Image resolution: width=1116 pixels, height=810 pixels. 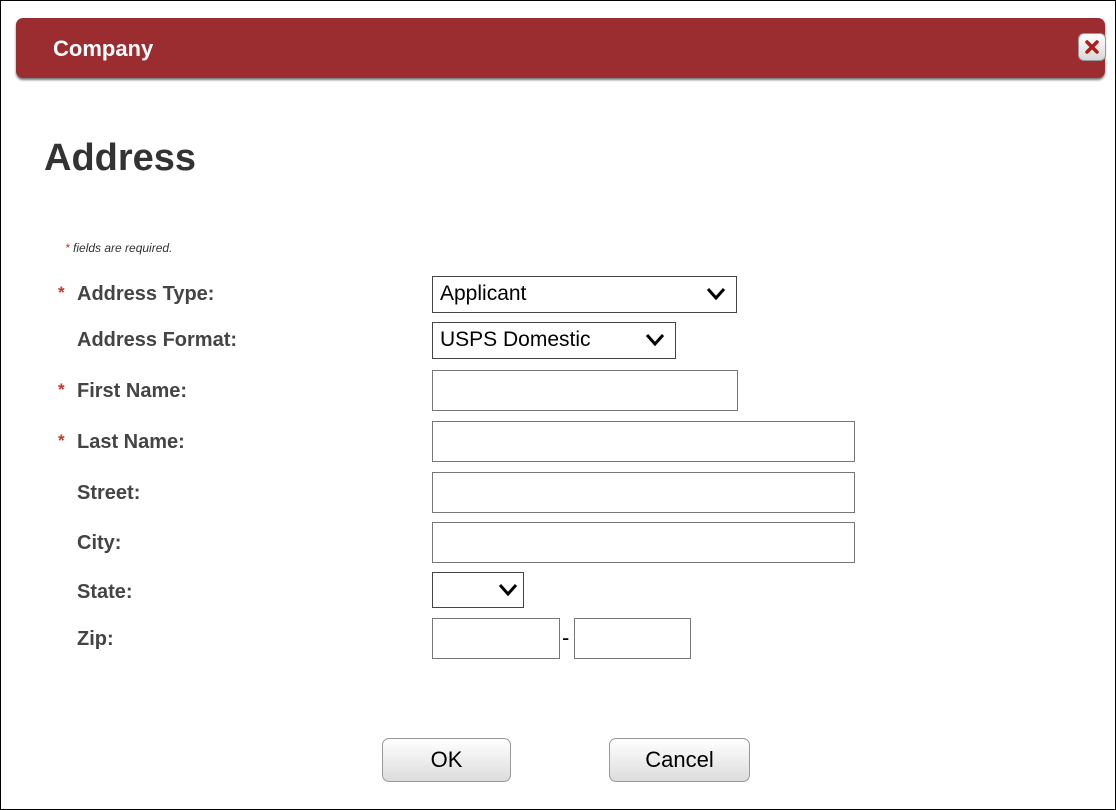 What do you see at coordinates (584, 294) in the screenshot?
I see `address-type-select: Applicant` at bounding box center [584, 294].